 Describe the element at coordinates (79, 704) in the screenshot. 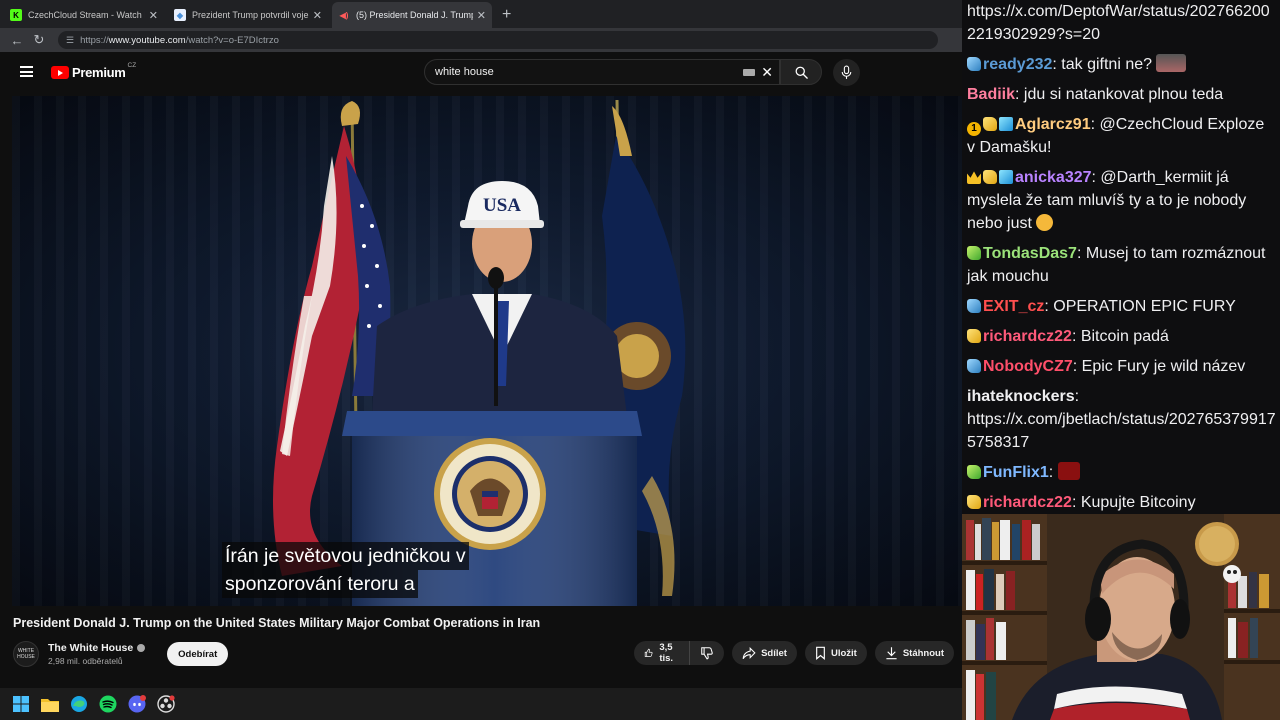

I see `edge-browser-icon` at that location.